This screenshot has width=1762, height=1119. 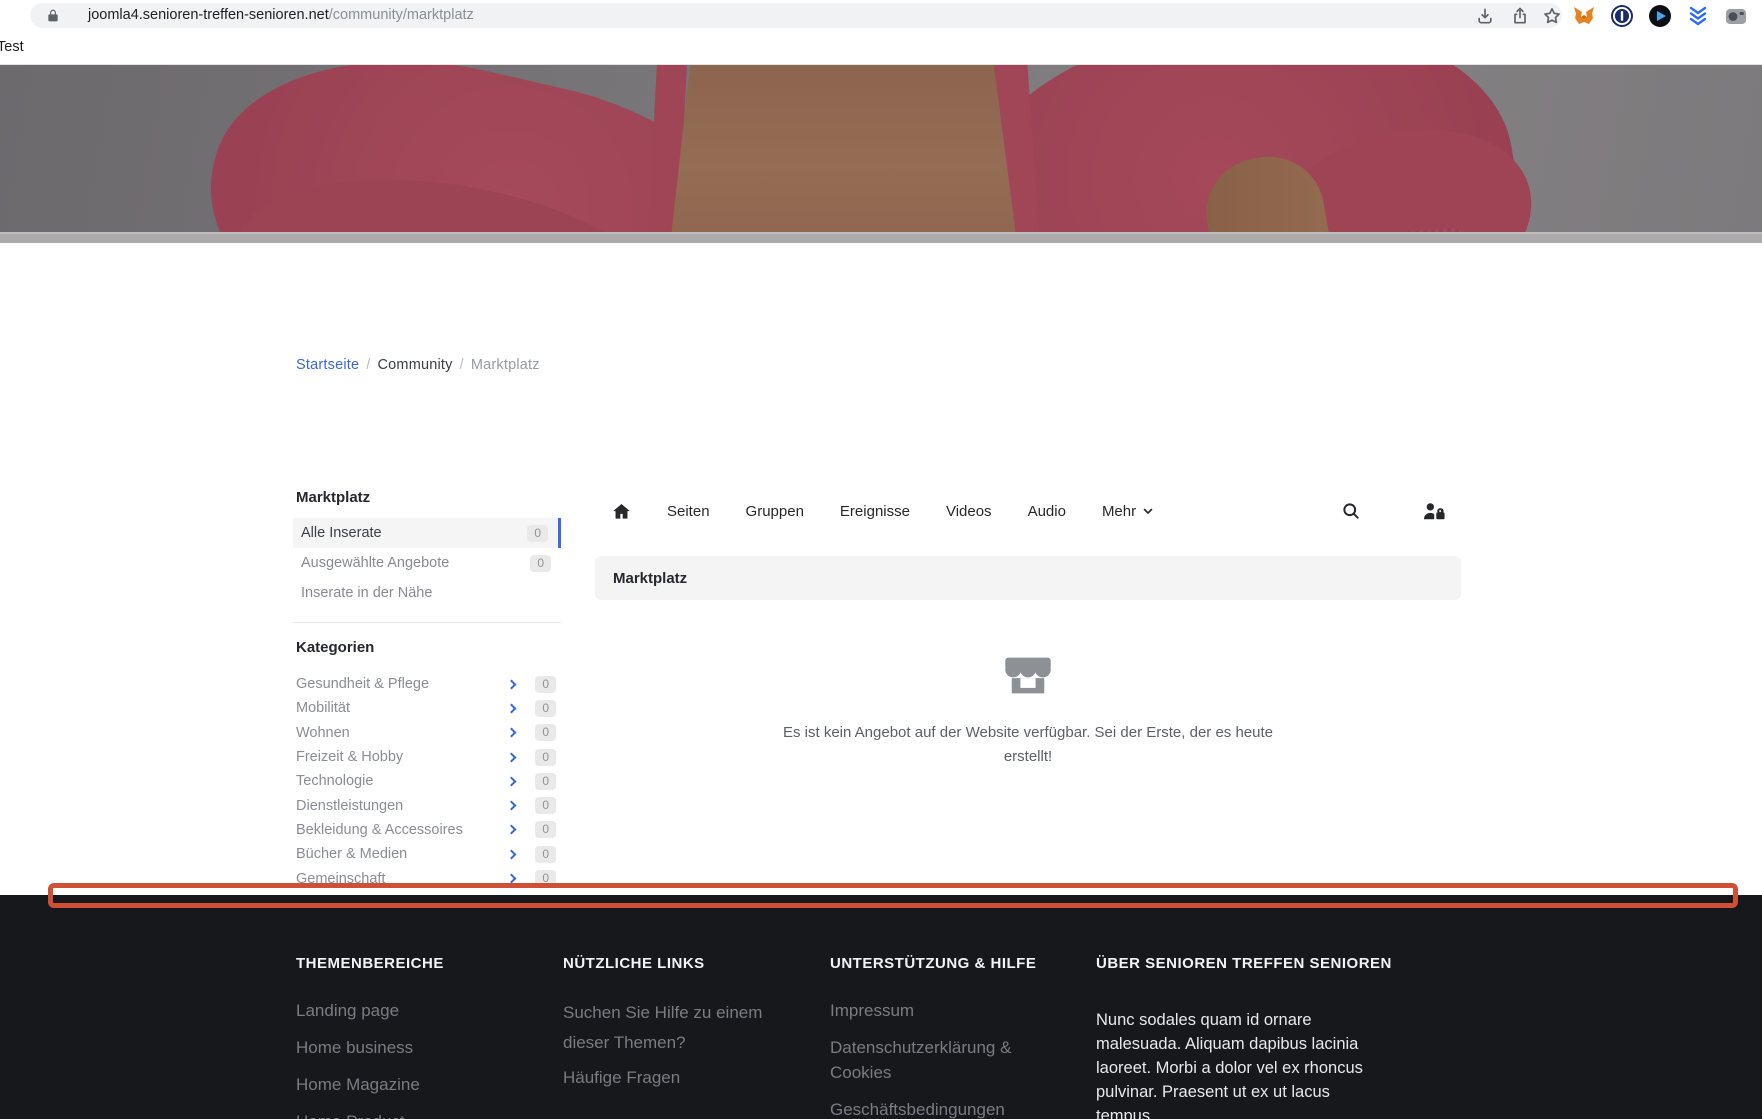 I want to click on blue-chevrons-icon, so click(x=1698, y=16).